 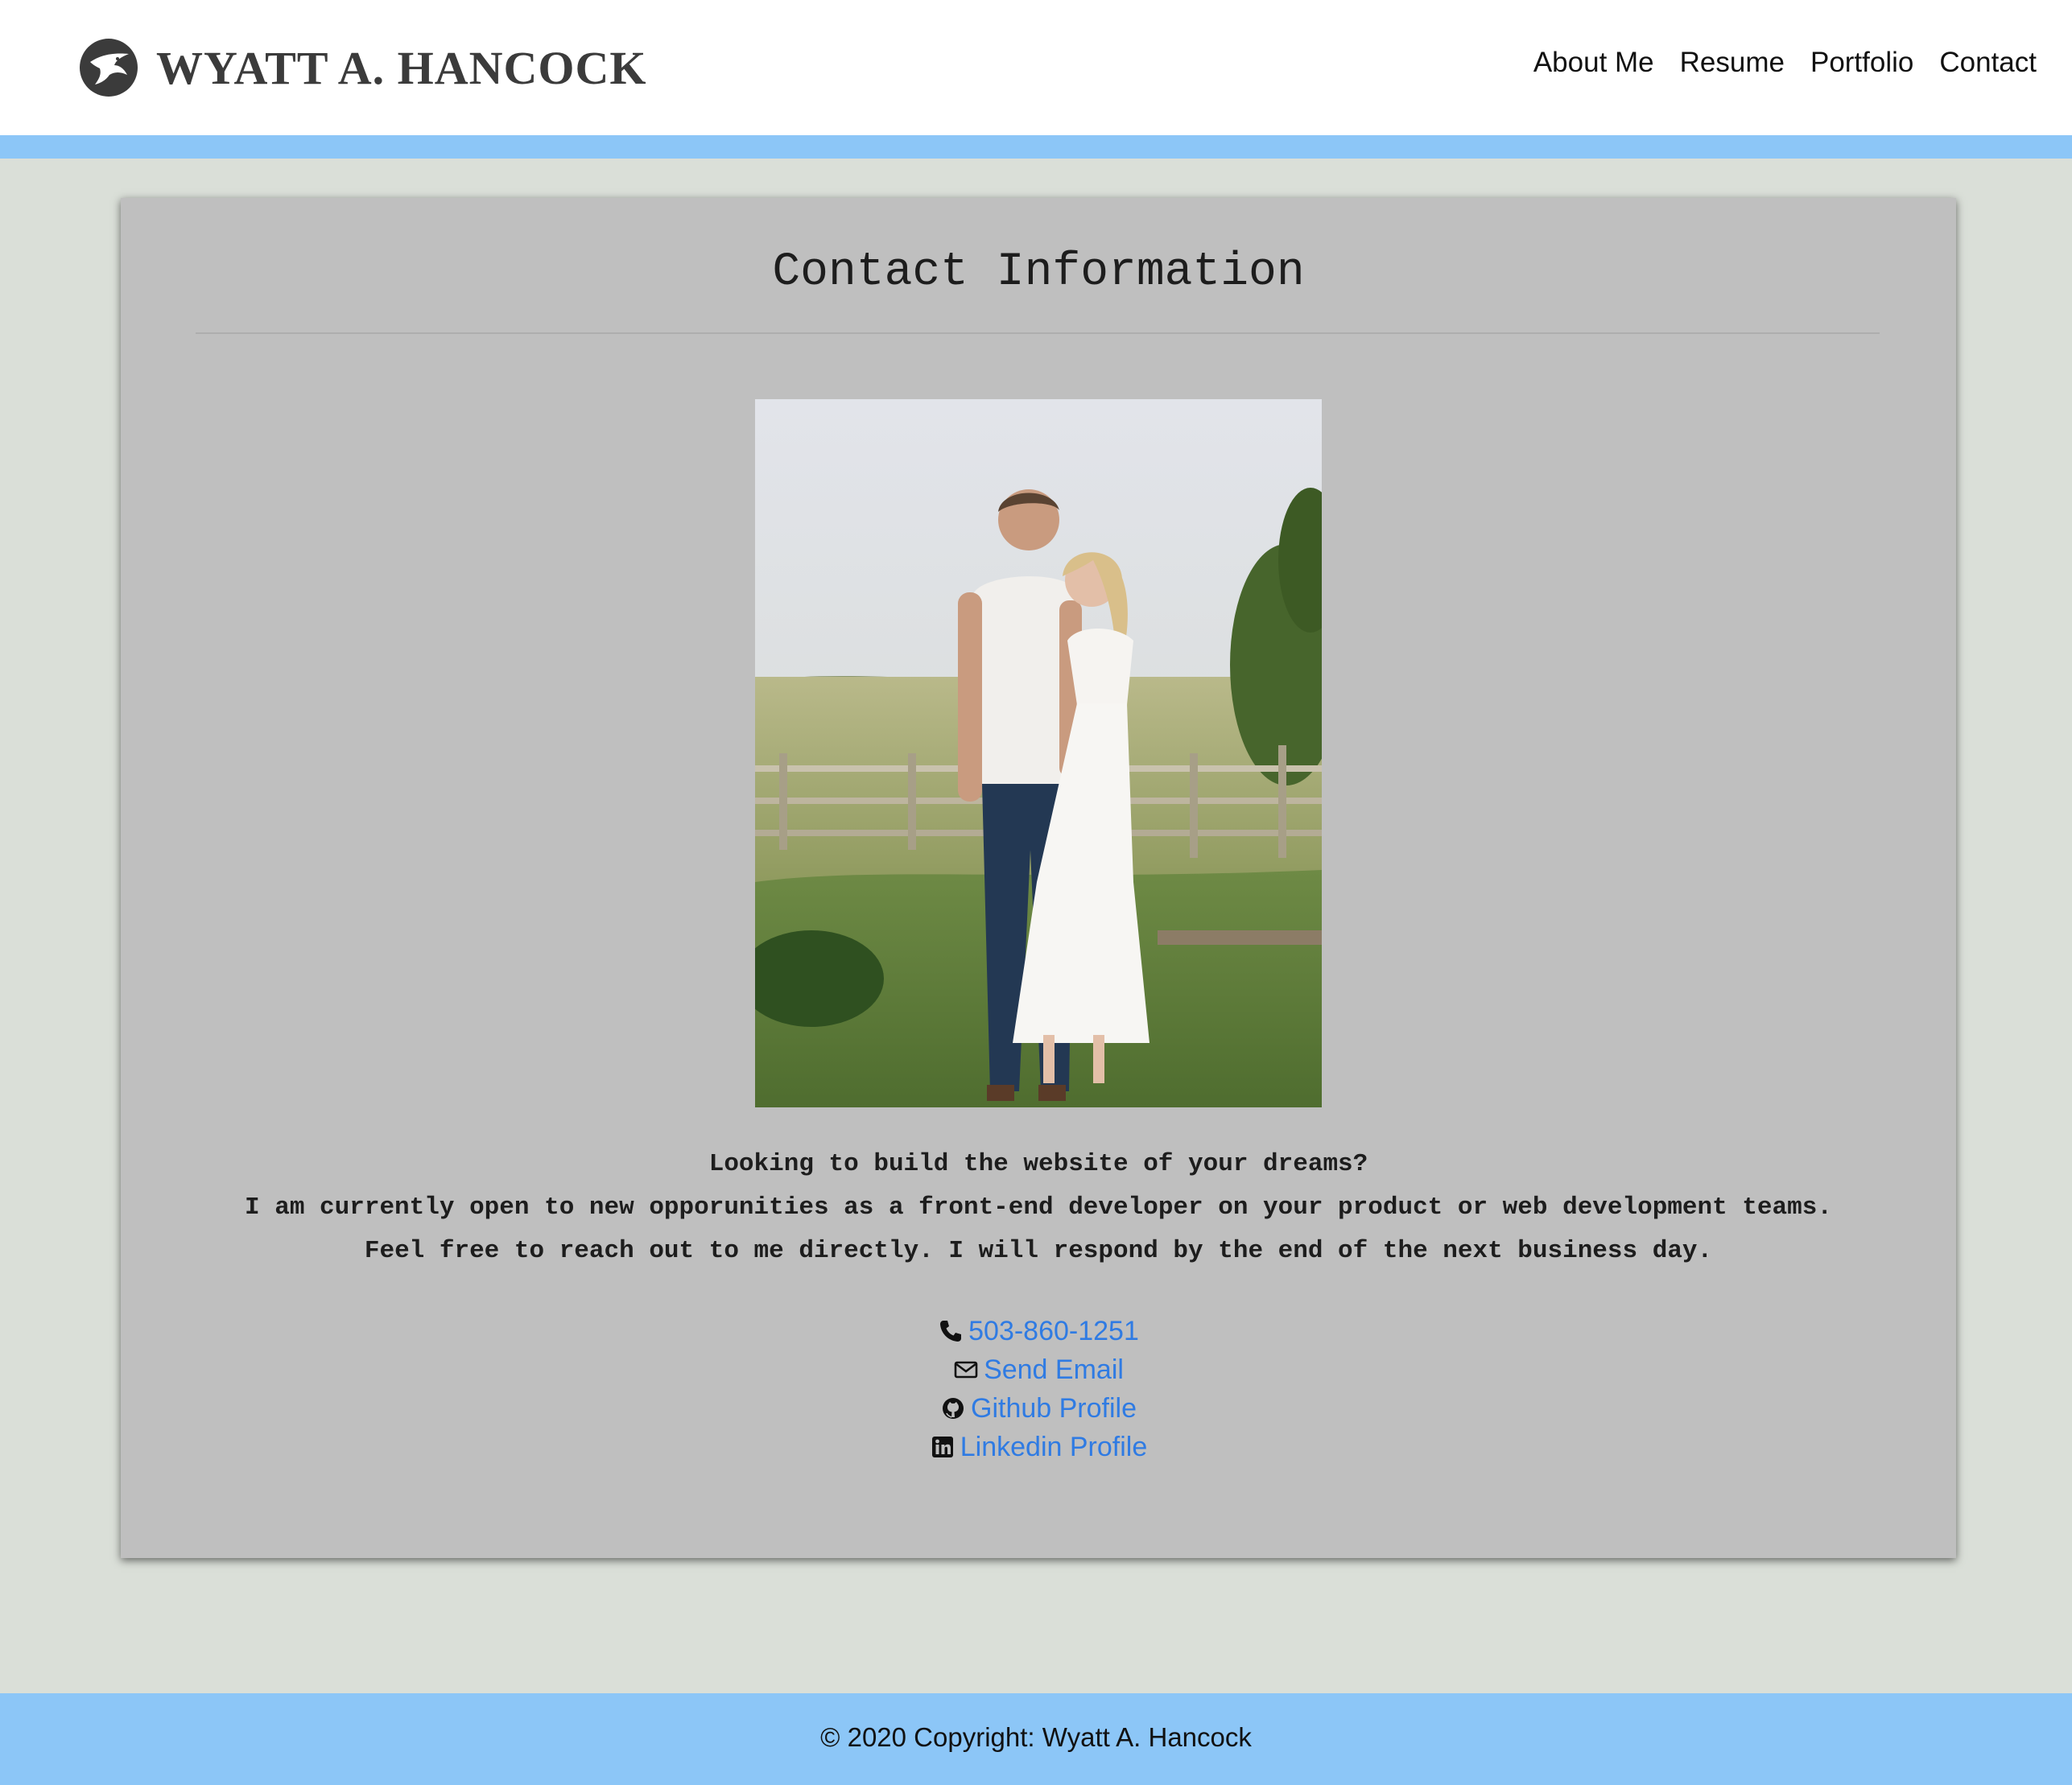 What do you see at coordinates (109, 68) in the screenshot?
I see `hawk-logo-icon` at bounding box center [109, 68].